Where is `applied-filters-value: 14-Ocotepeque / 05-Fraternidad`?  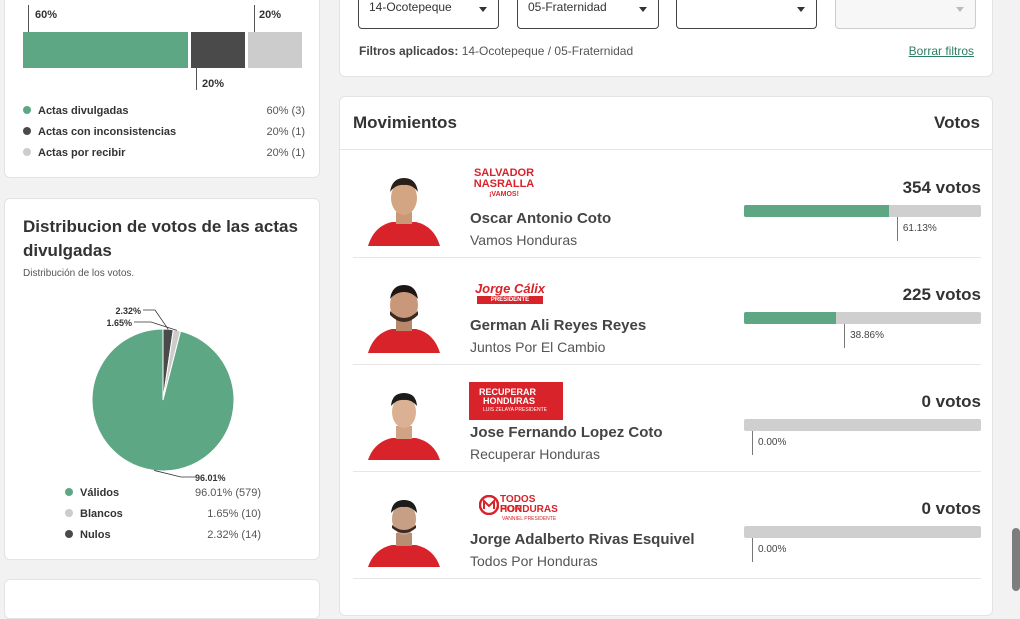 applied-filters-value: 14-Ocotepeque / 05-Fraternidad is located at coordinates (547, 51).